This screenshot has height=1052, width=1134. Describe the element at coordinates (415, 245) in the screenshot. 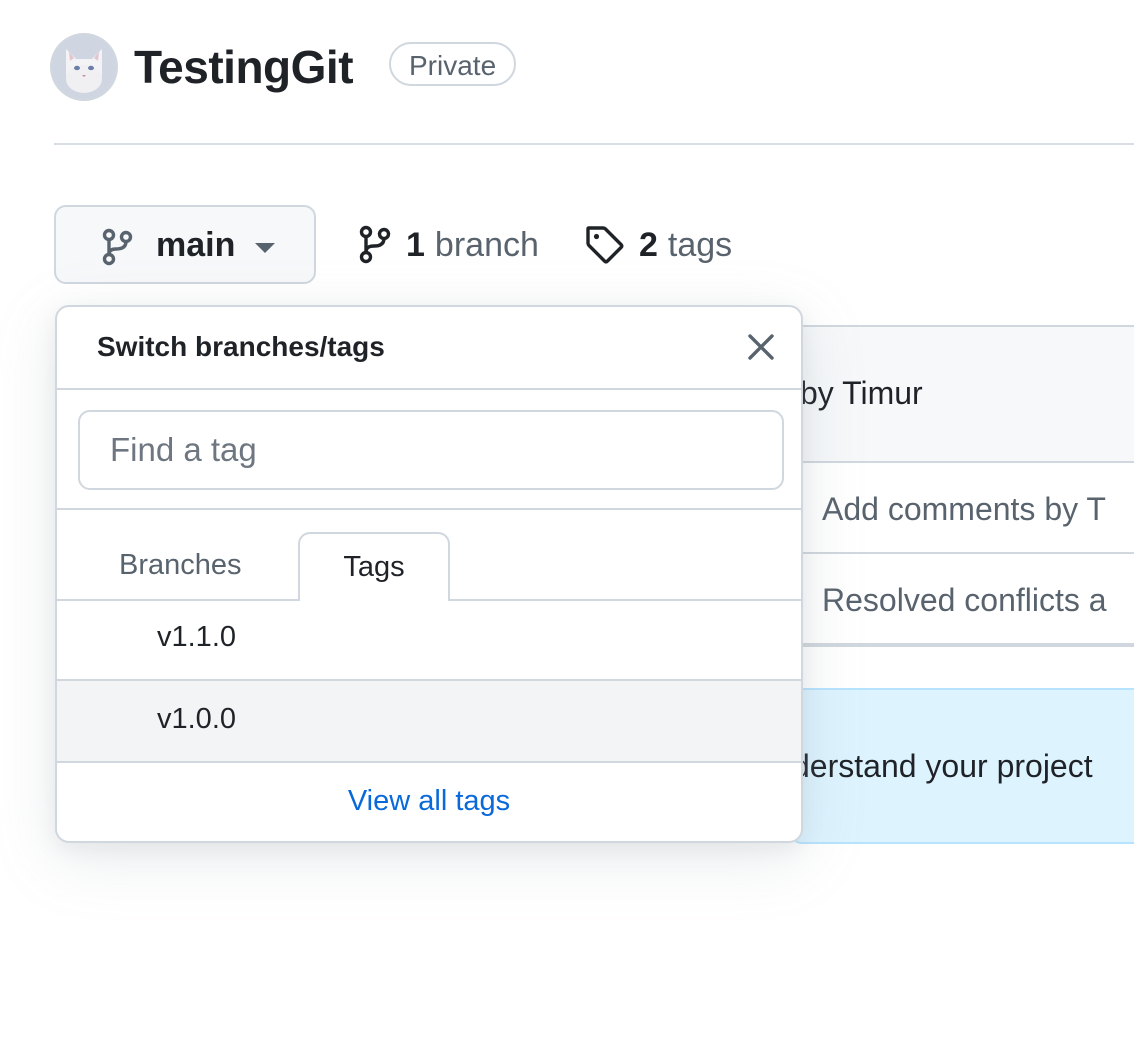

I see `branch-count-number: 1` at that location.